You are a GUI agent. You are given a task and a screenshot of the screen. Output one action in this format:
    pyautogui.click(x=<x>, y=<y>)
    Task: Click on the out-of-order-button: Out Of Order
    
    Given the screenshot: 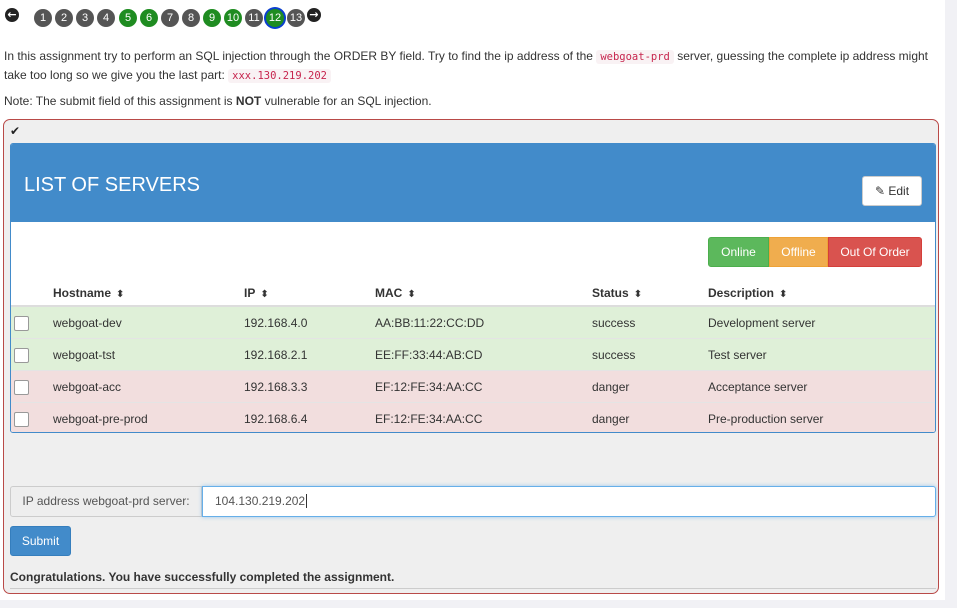 What is the action you would take?
    pyautogui.click(x=875, y=252)
    